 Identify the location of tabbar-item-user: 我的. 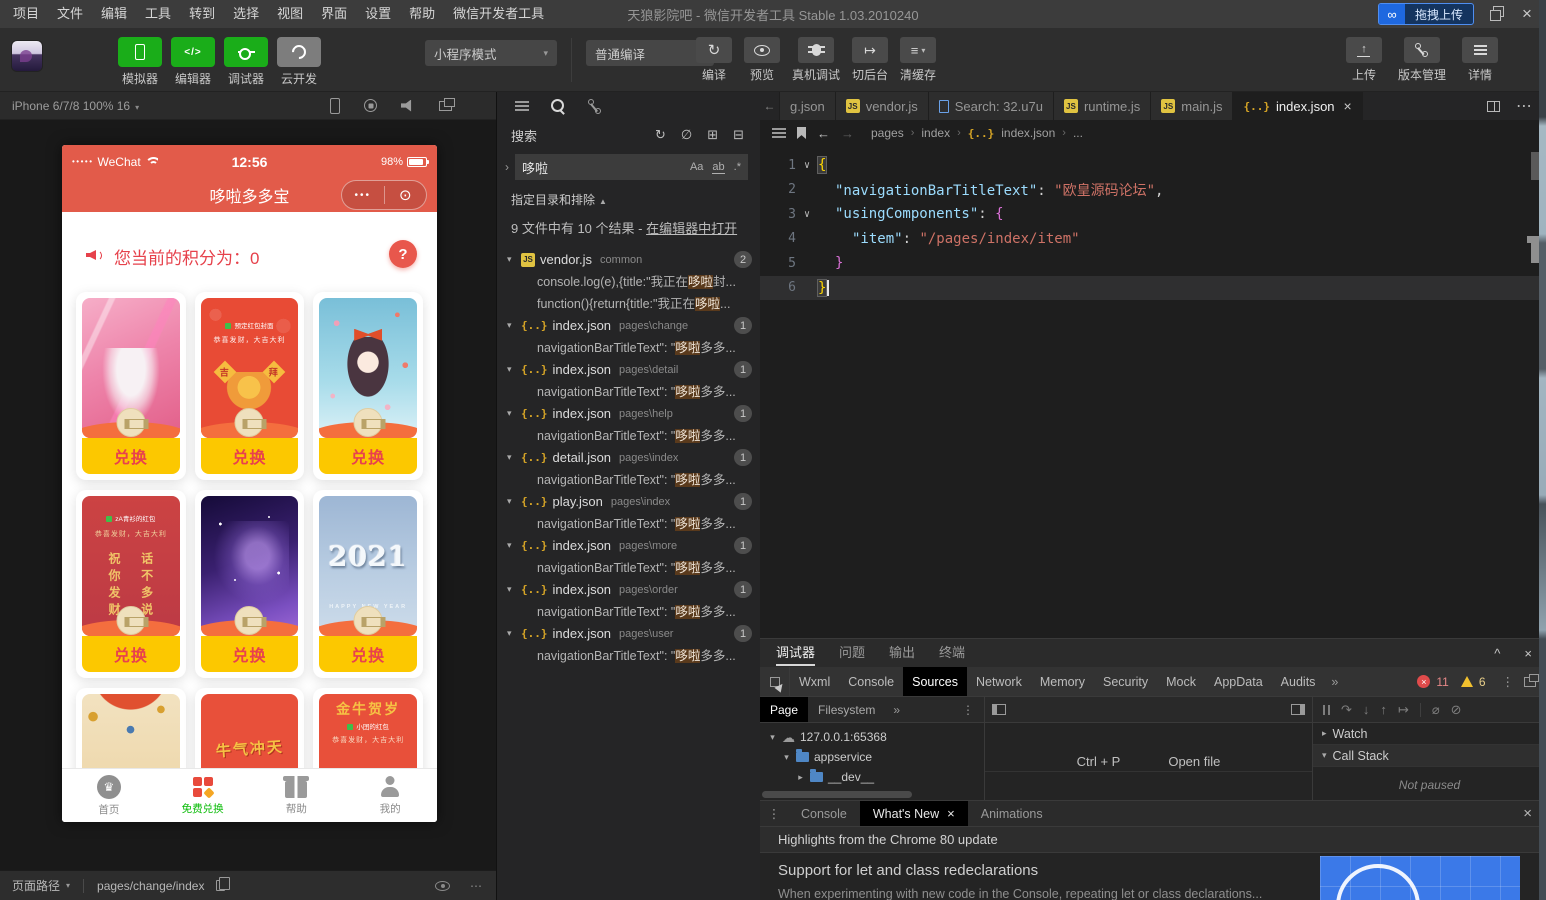
(390, 795).